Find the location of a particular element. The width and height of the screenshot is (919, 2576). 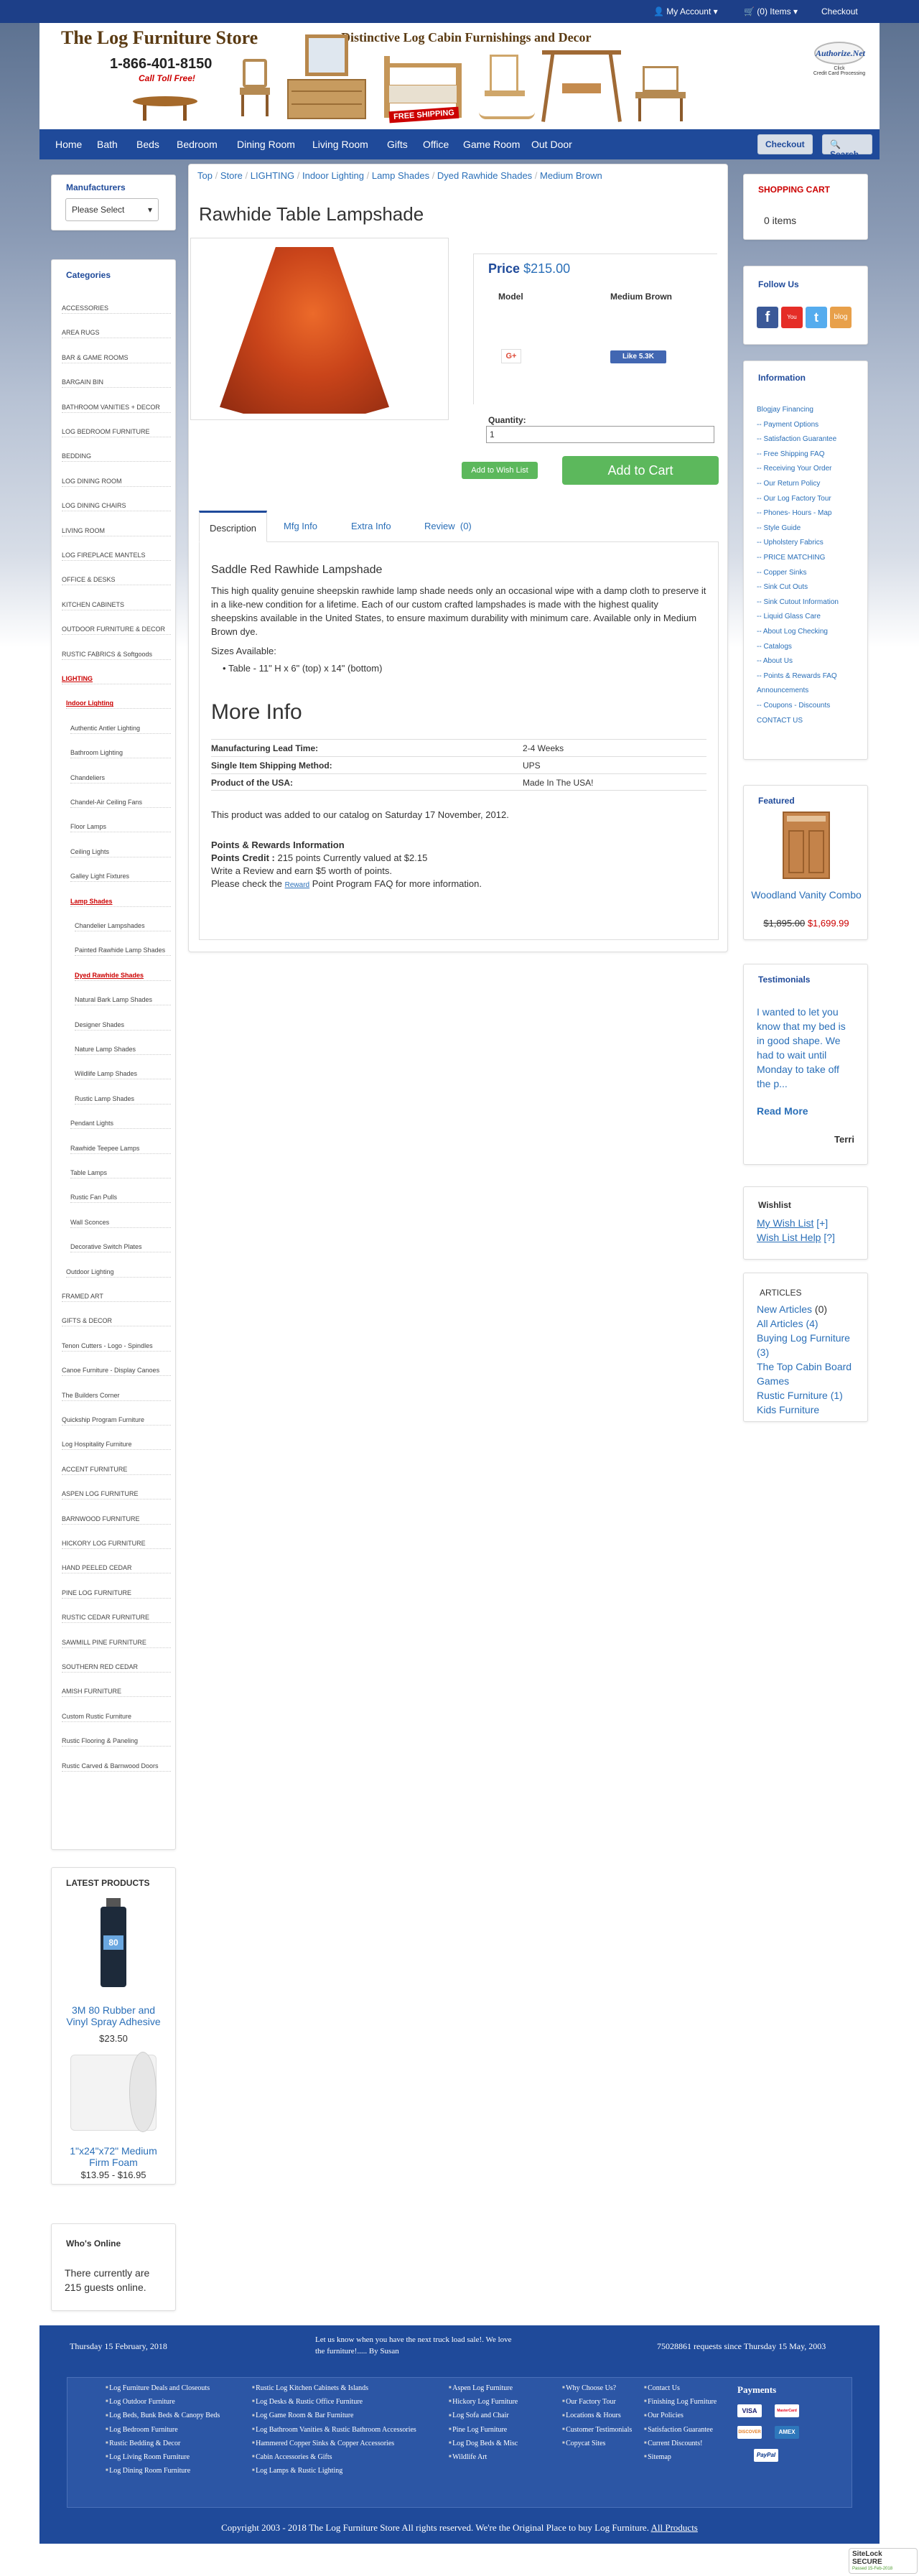

category-item: Tenon Cutters - Logo - Spindles is located at coordinates (117, 1347).